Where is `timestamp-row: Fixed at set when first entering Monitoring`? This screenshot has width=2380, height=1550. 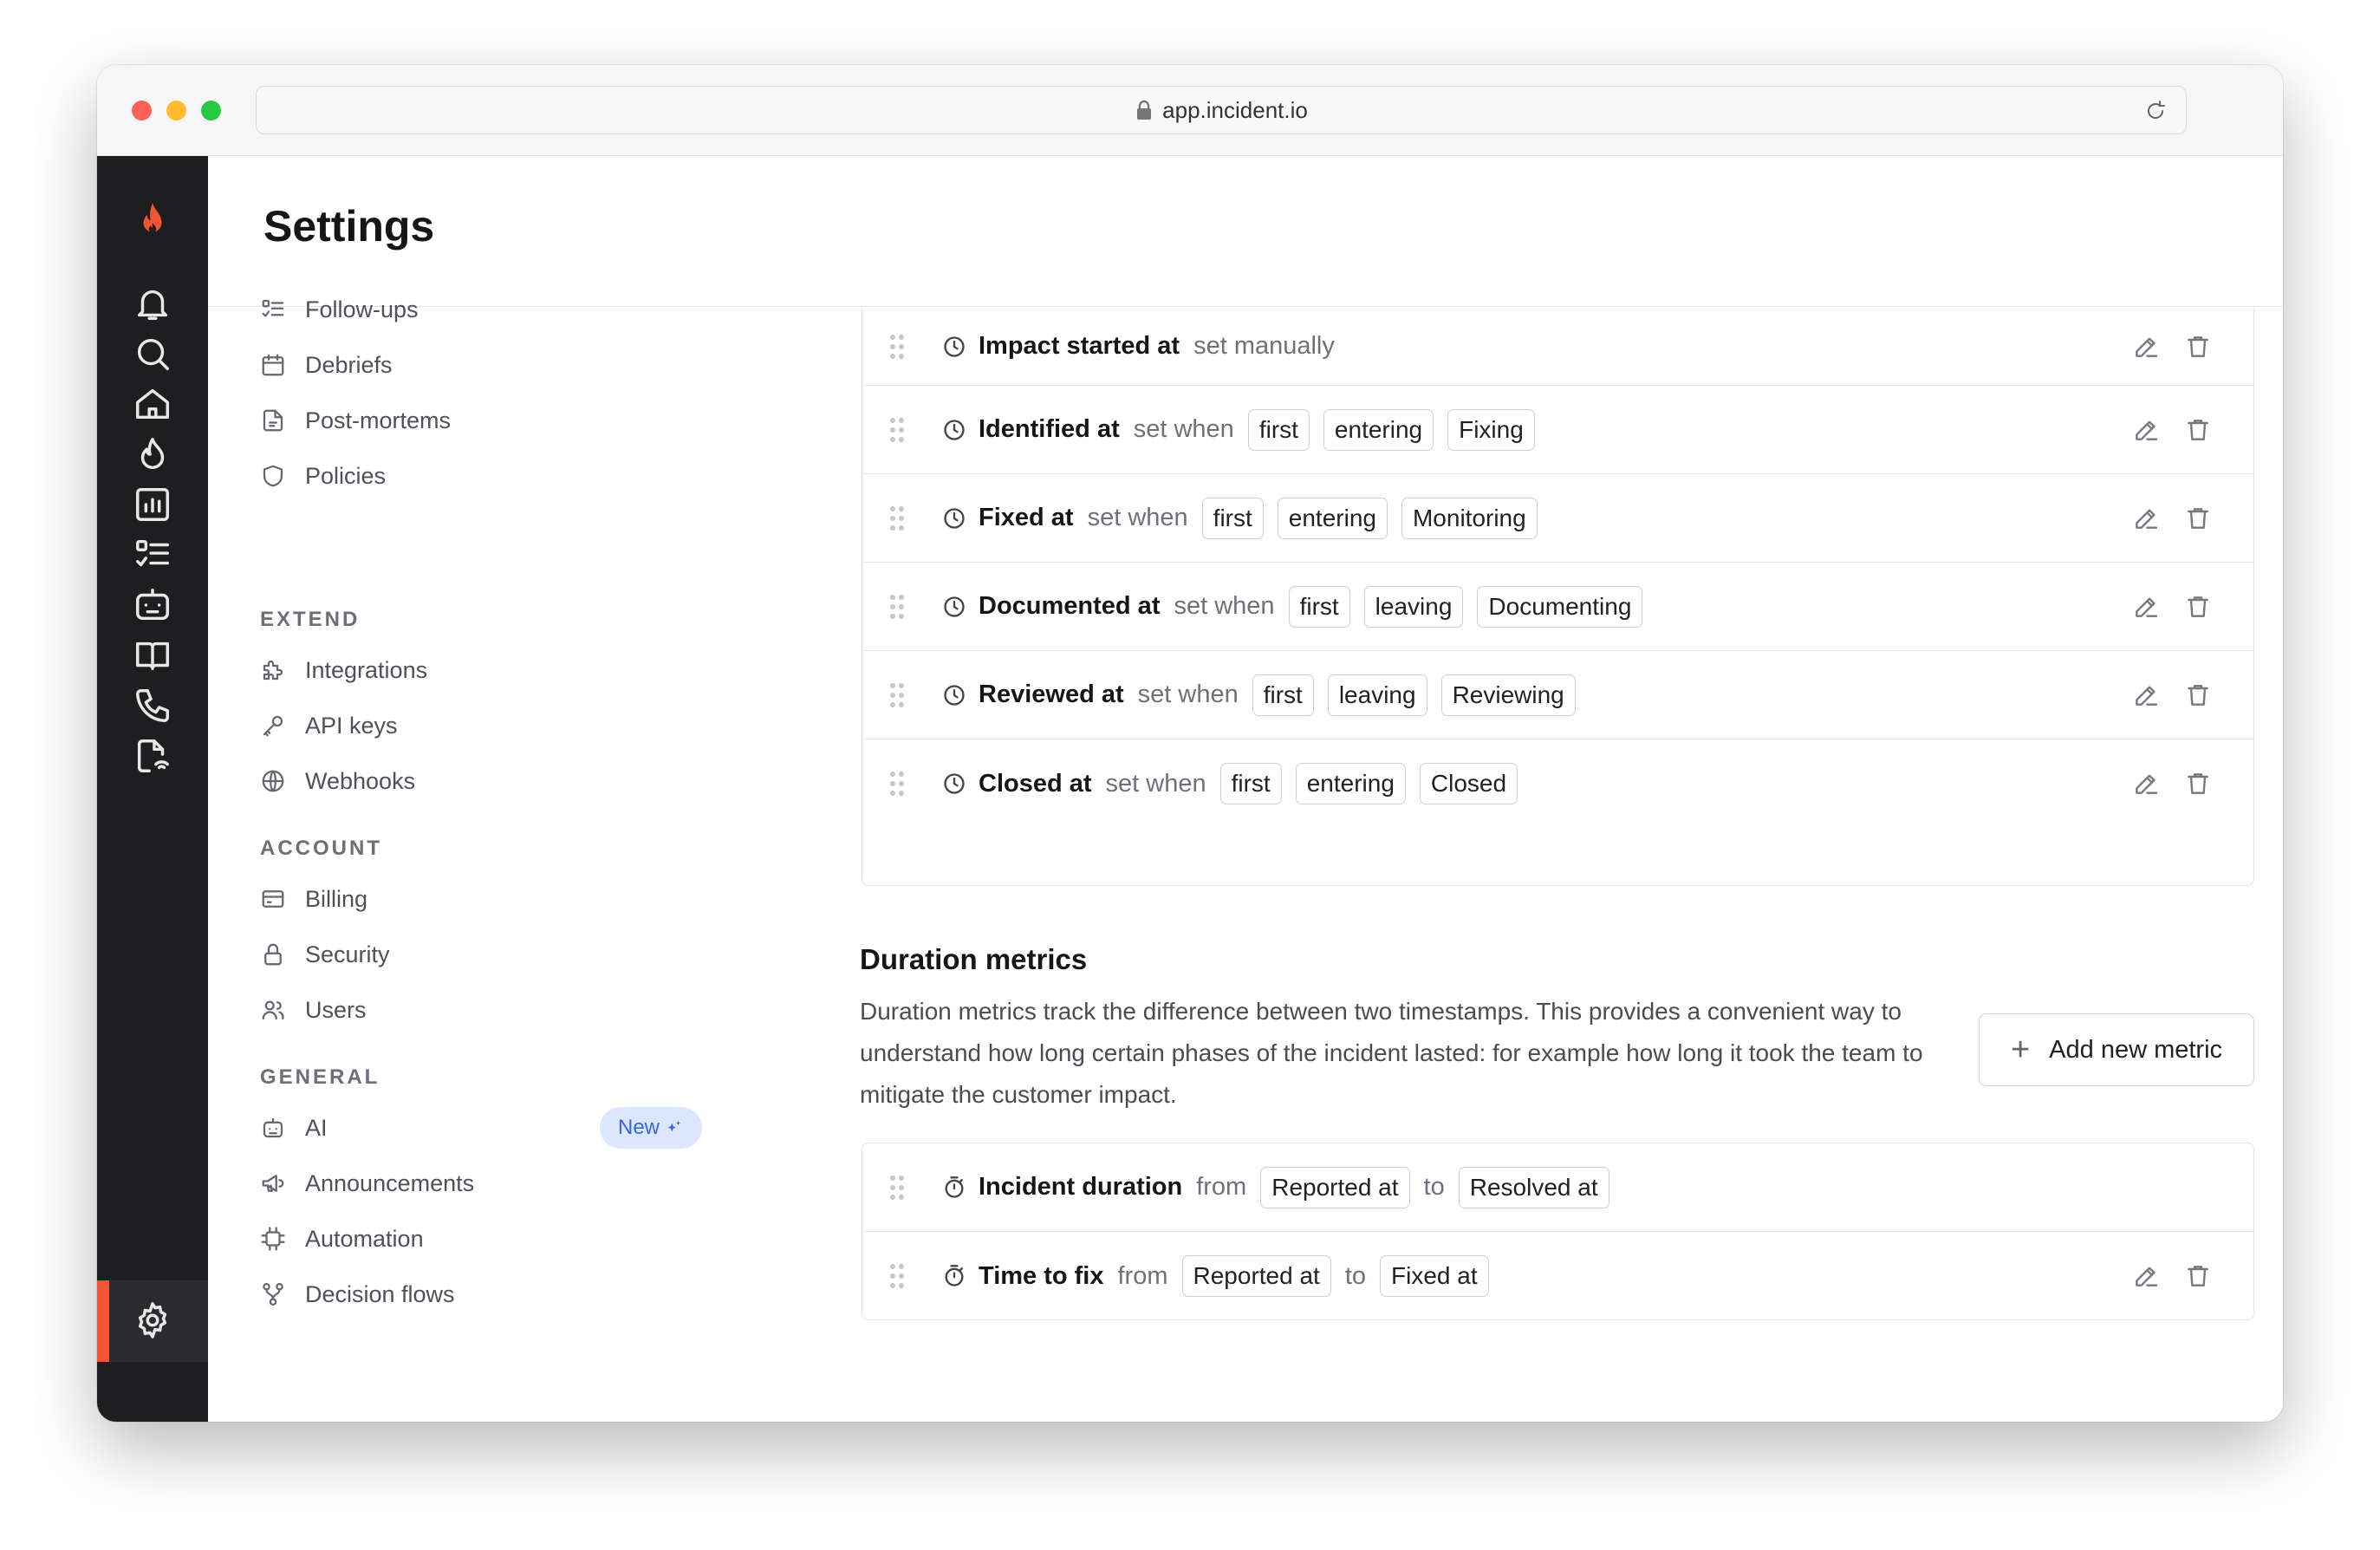
timestamp-row: Fixed at set when first entering Monitoring is located at coordinates (1557, 518).